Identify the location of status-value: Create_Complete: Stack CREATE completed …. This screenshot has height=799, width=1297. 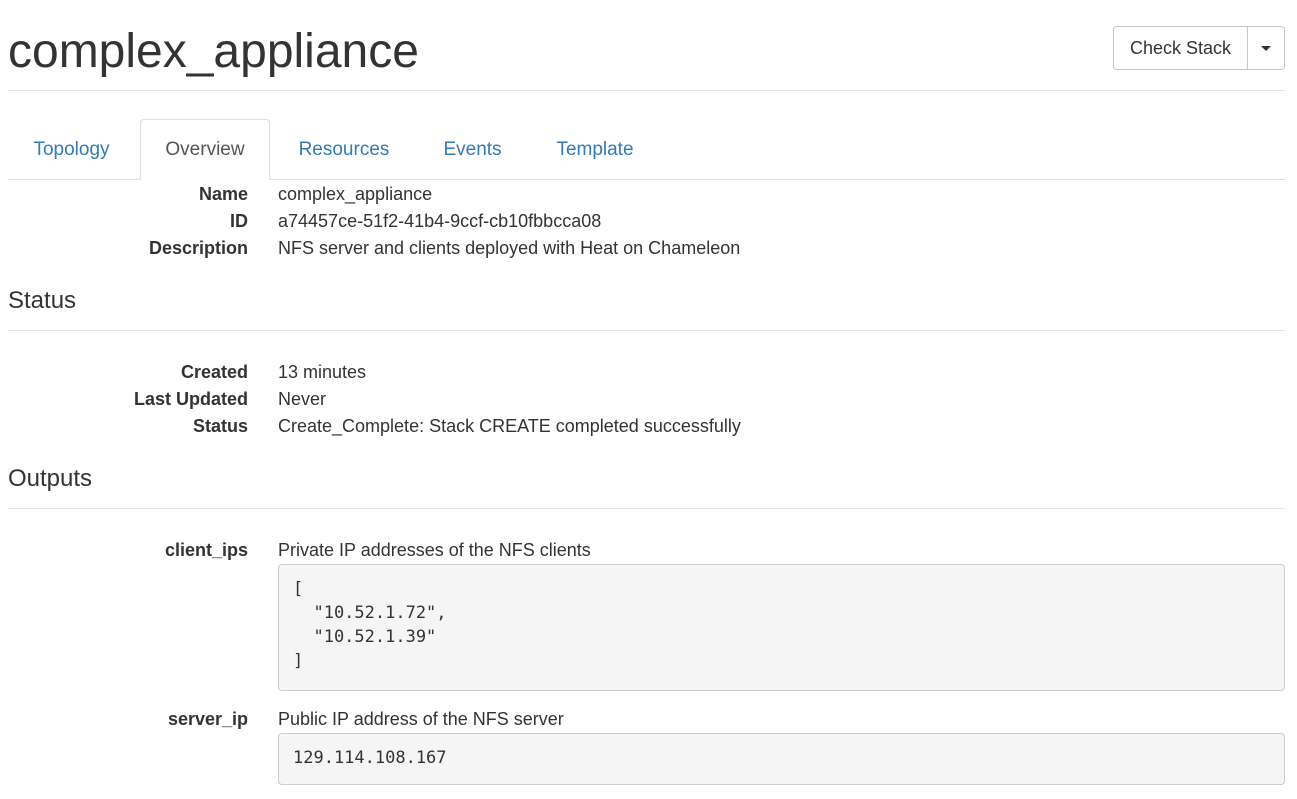
(509, 426).